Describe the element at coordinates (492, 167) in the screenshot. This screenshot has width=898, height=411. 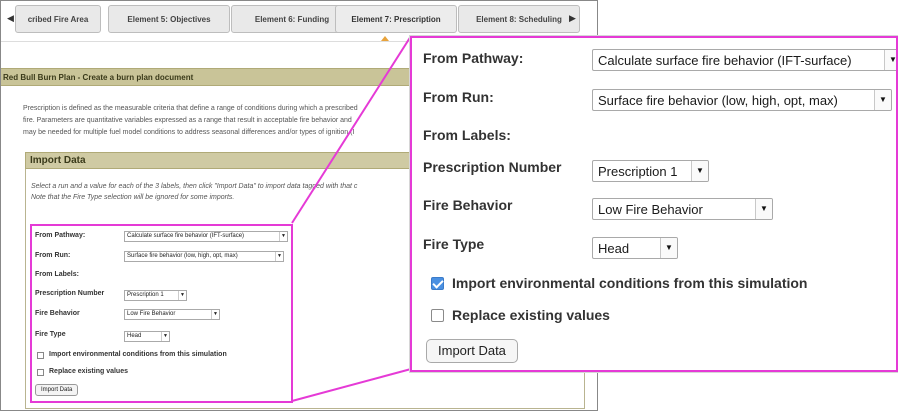
I see `prescription-number-label: Prescription Number` at that location.